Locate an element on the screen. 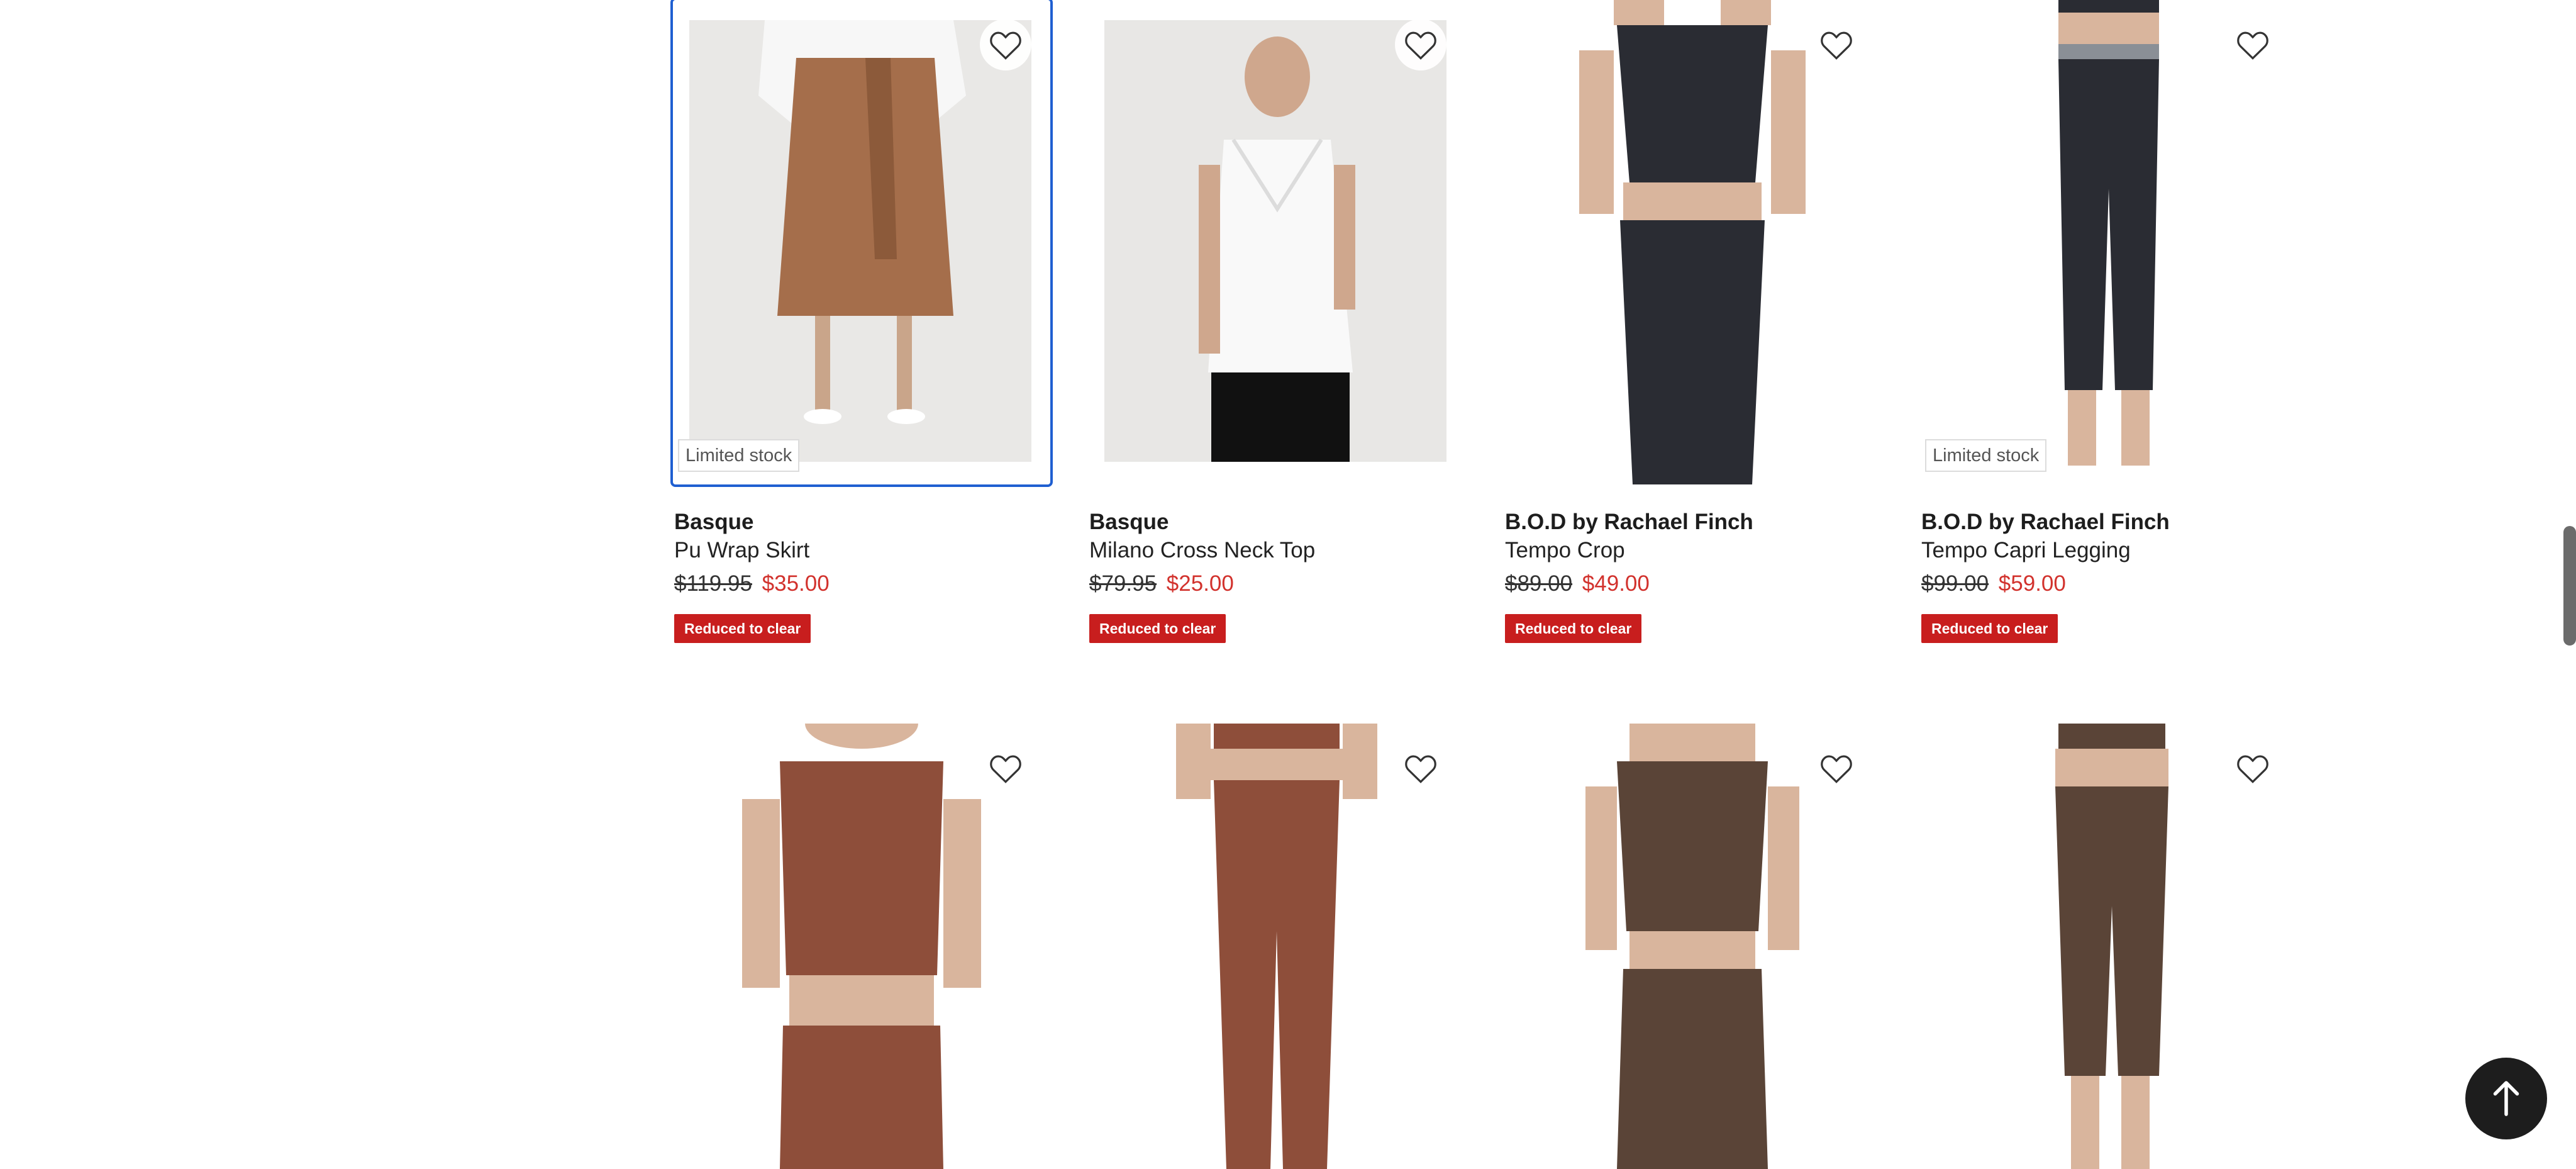 This screenshot has width=2576, height=1169. product-name: Tempo Crop is located at coordinates (1690, 550).